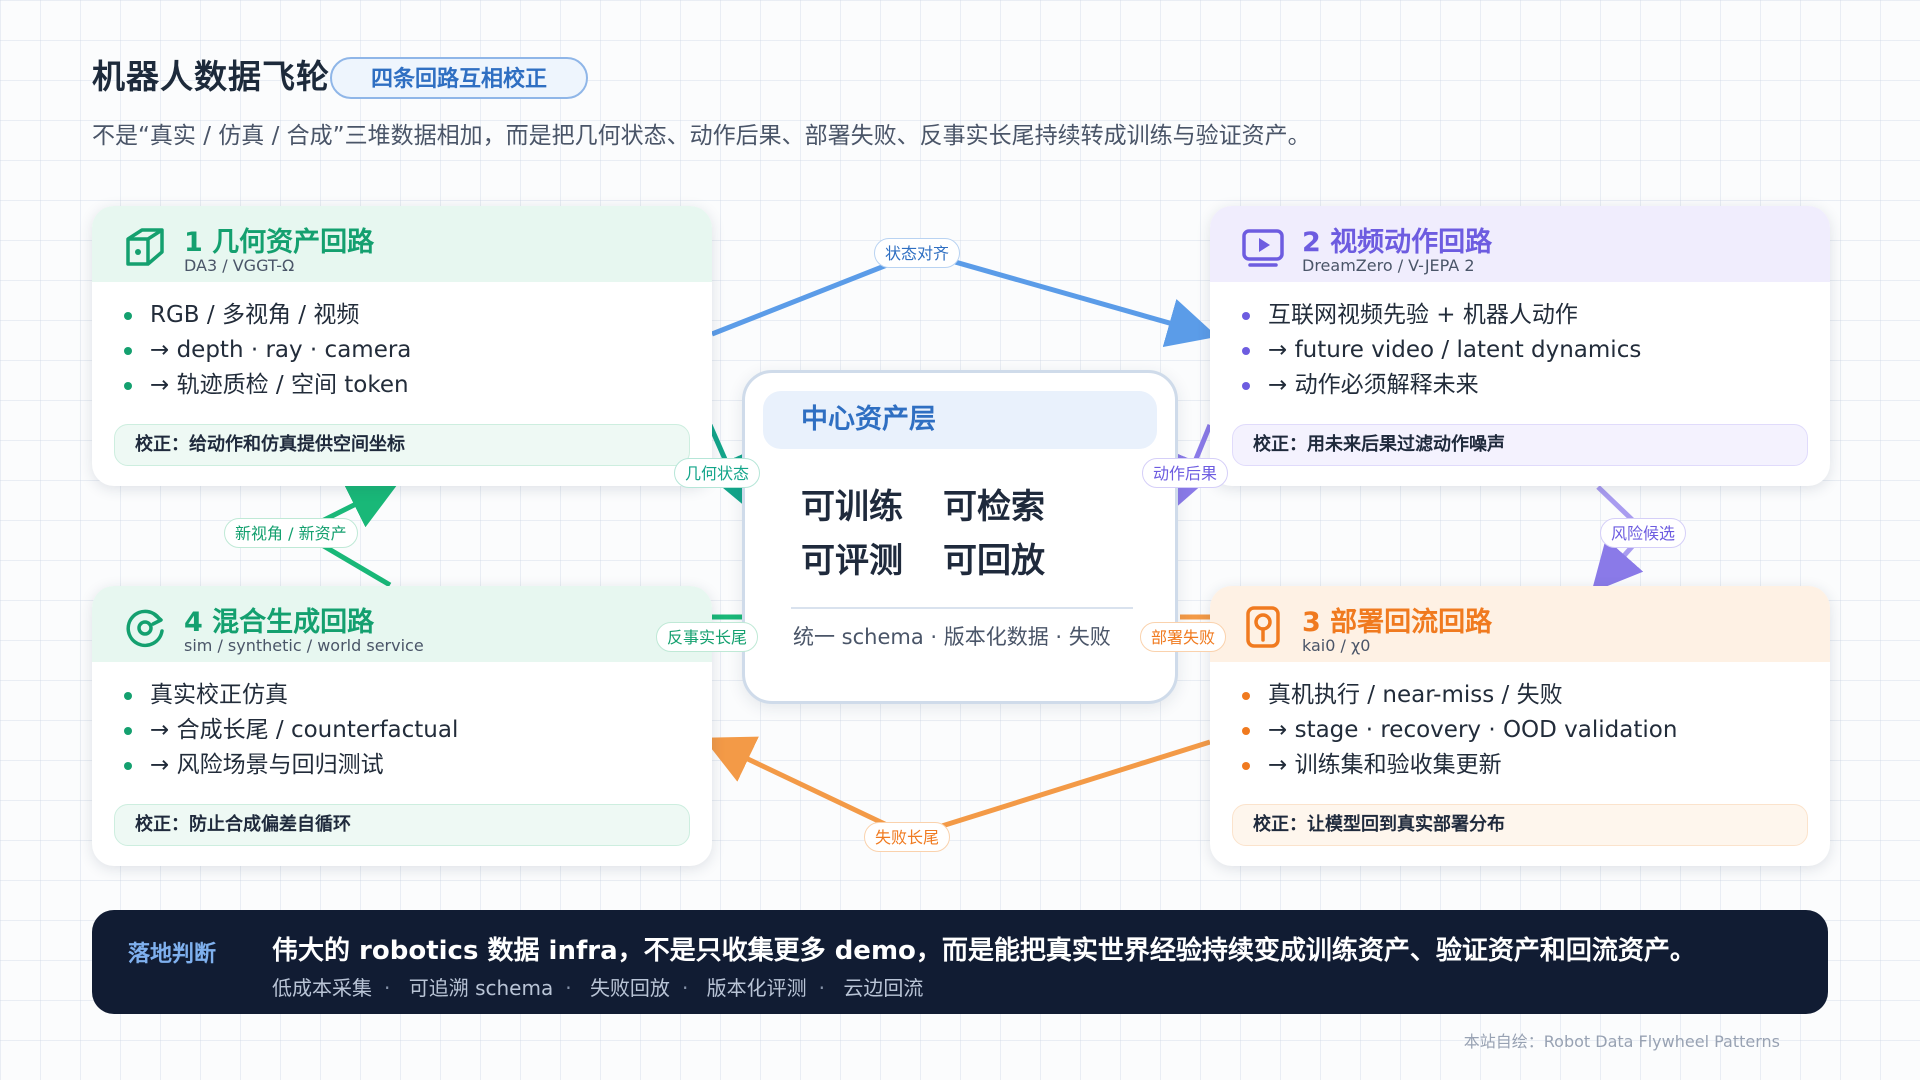  I want to click on card-check-note: 校正：给动作和仿真提供空间坐标, so click(402, 445).